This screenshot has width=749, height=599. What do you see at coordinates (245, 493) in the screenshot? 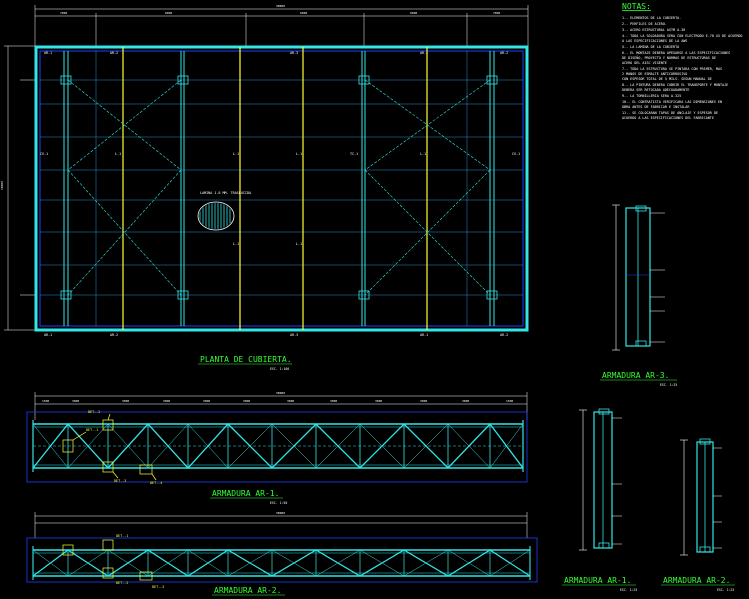
I see `truss1-title: ARMADURA AR-1.` at bounding box center [245, 493].